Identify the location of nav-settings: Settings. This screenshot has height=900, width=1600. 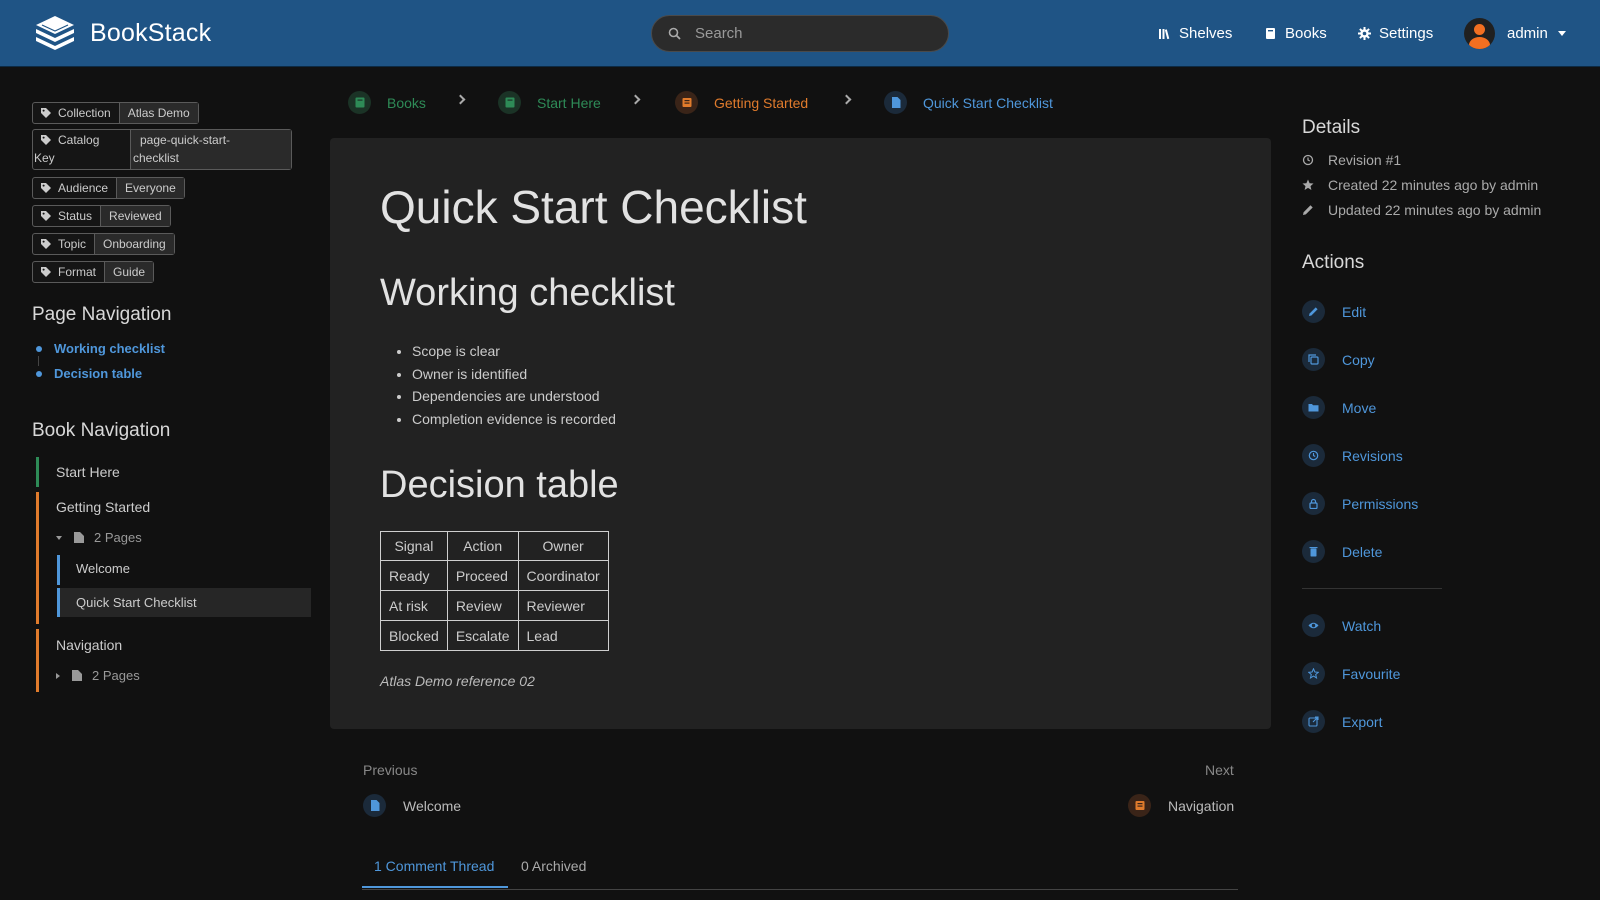
(1395, 33).